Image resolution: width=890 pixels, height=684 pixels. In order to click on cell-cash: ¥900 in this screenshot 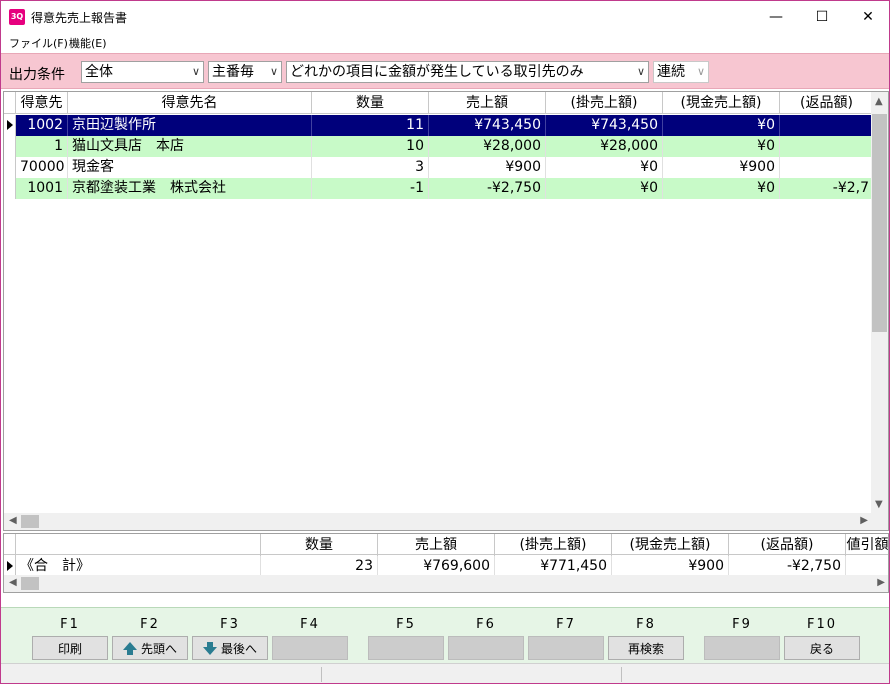, I will do `click(721, 167)`.